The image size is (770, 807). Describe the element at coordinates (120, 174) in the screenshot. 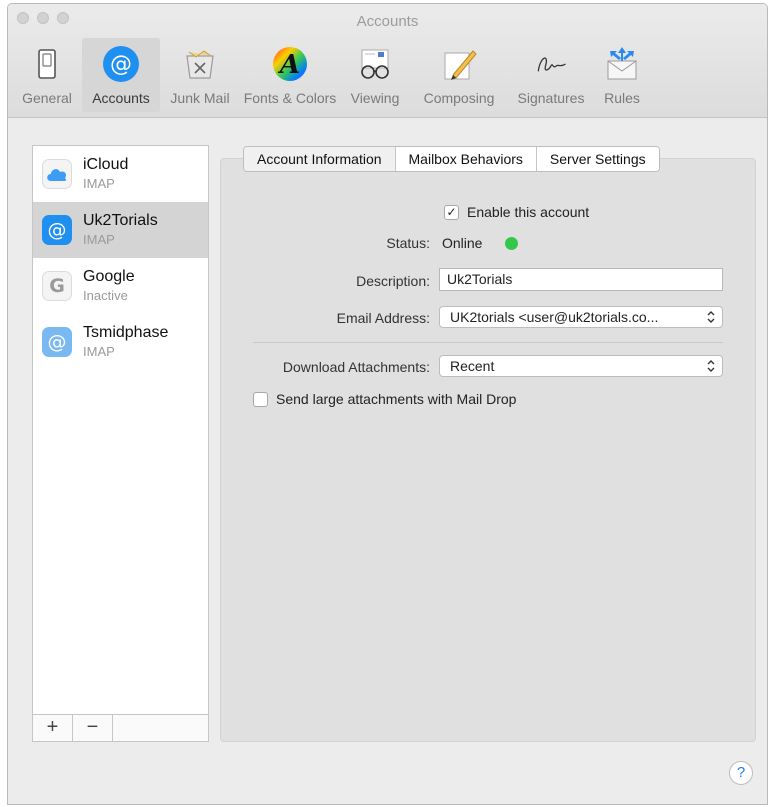

I see `account-item-icloud: iCloud IMAP` at that location.